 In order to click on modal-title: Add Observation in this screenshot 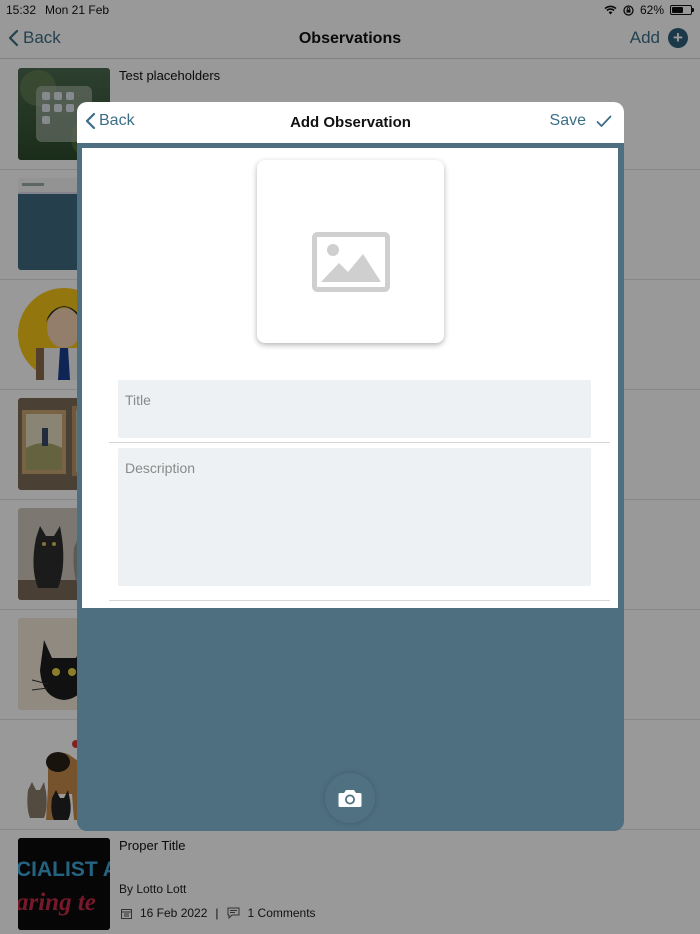, I will do `click(350, 122)`.